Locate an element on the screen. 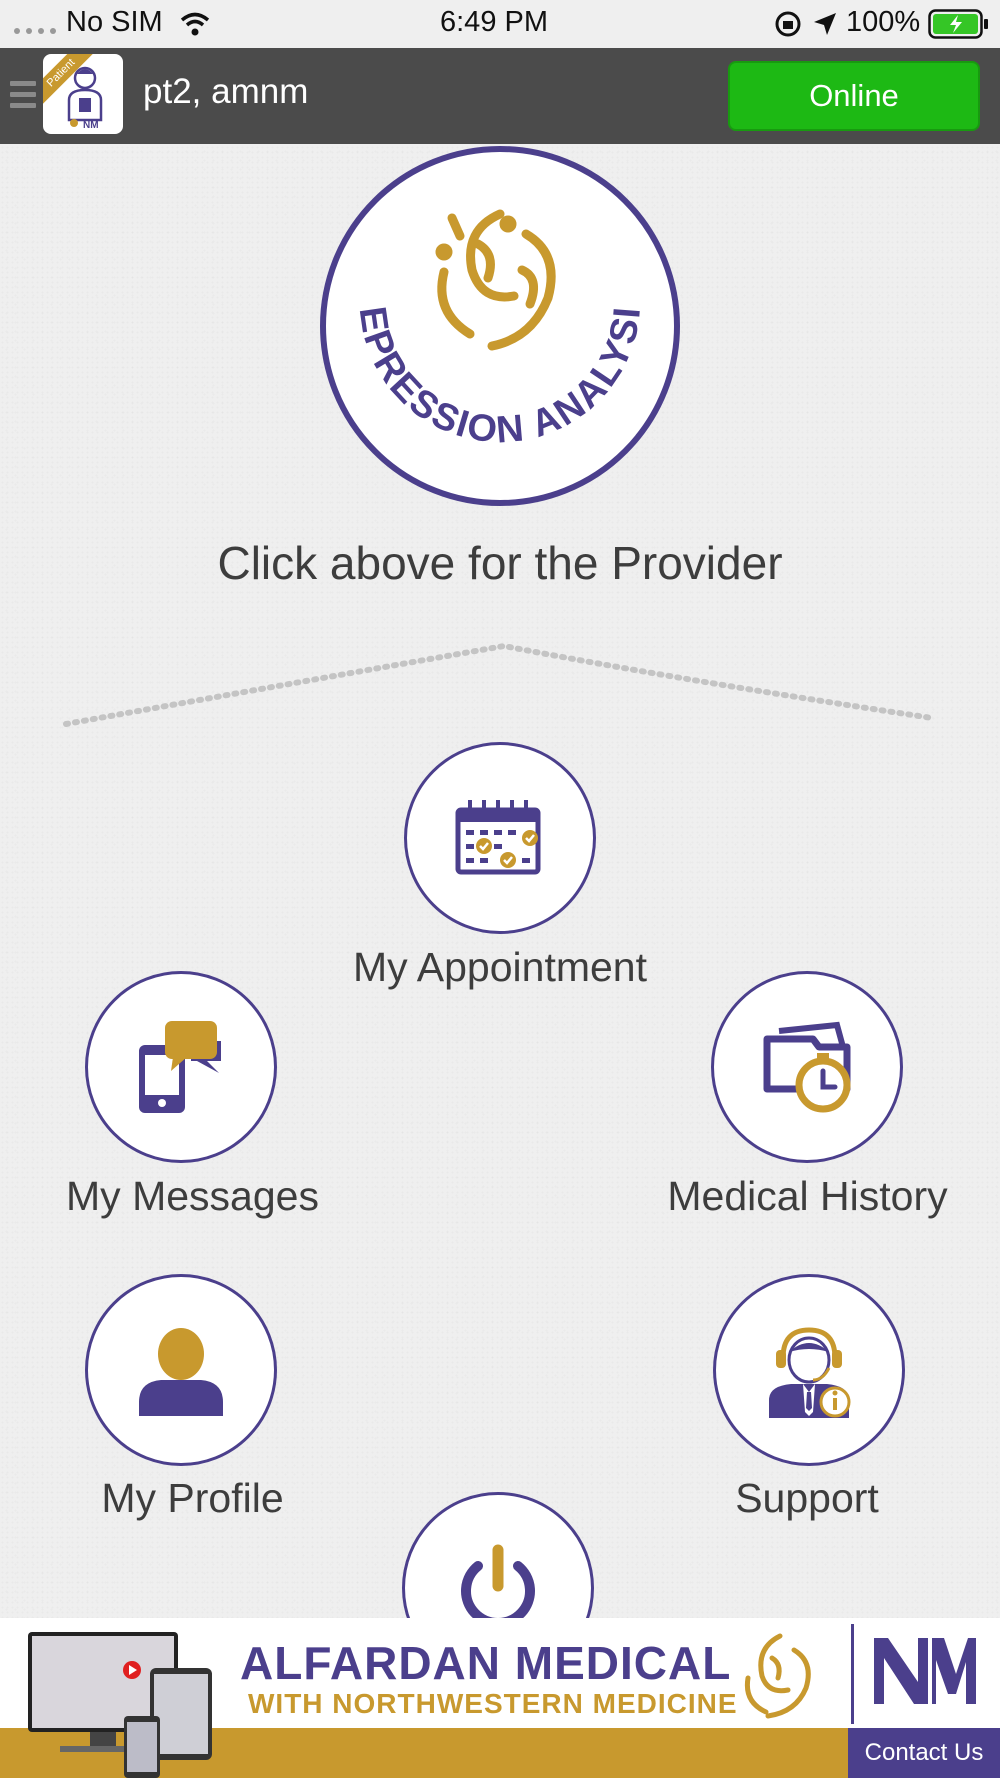 Image resolution: width=1000 pixels, height=1778 pixels. depression-analysis-logo: DEPRESSION ANALYSIS is located at coordinates (480, 285).